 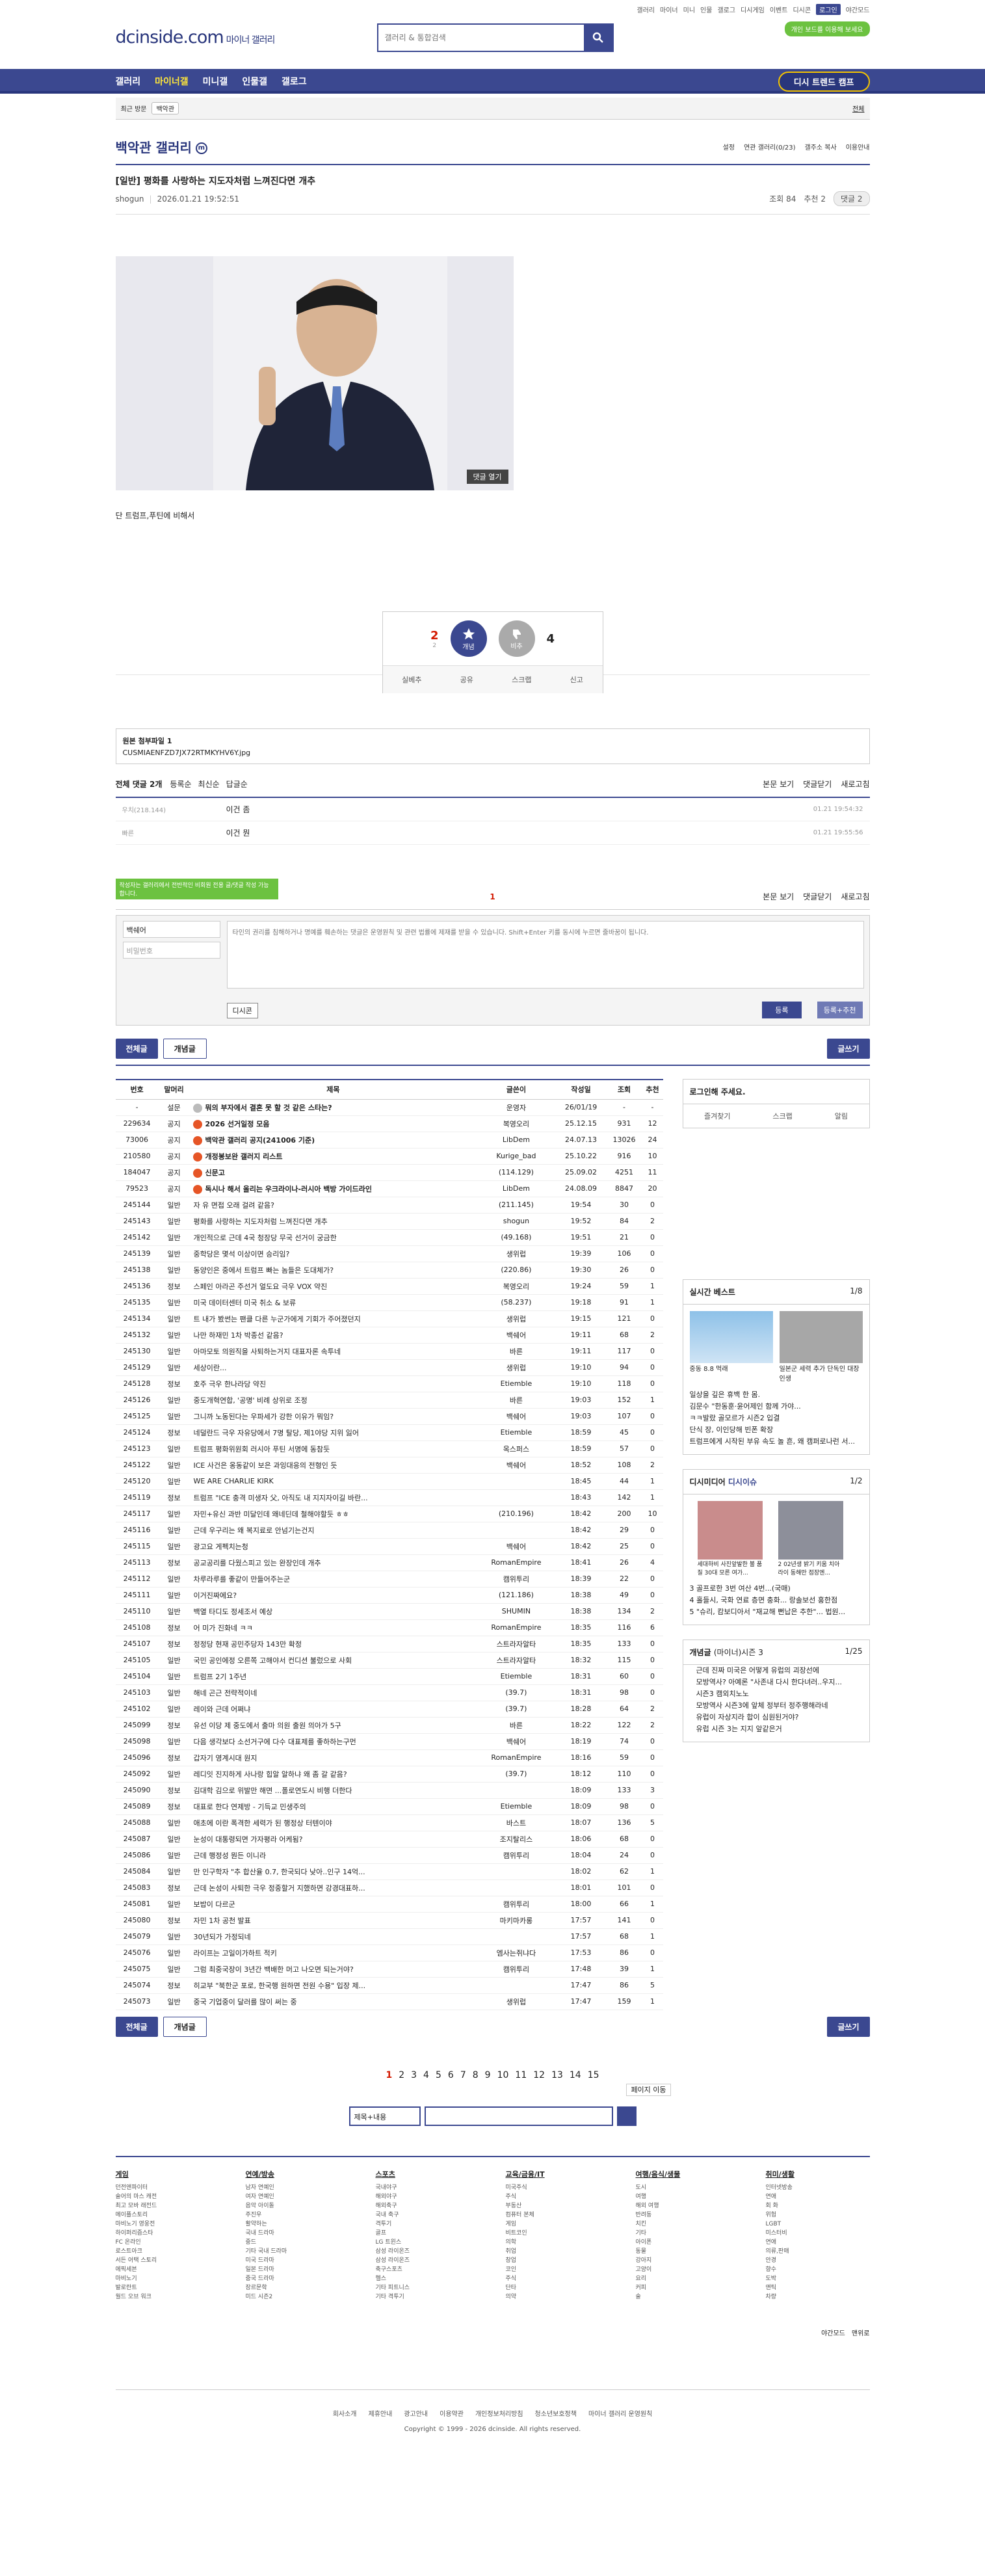 What do you see at coordinates (777, 1694) in the screenshot?
I see `concept-item: 시즌3 캠외치노노` at bounding box center [777, 1694].